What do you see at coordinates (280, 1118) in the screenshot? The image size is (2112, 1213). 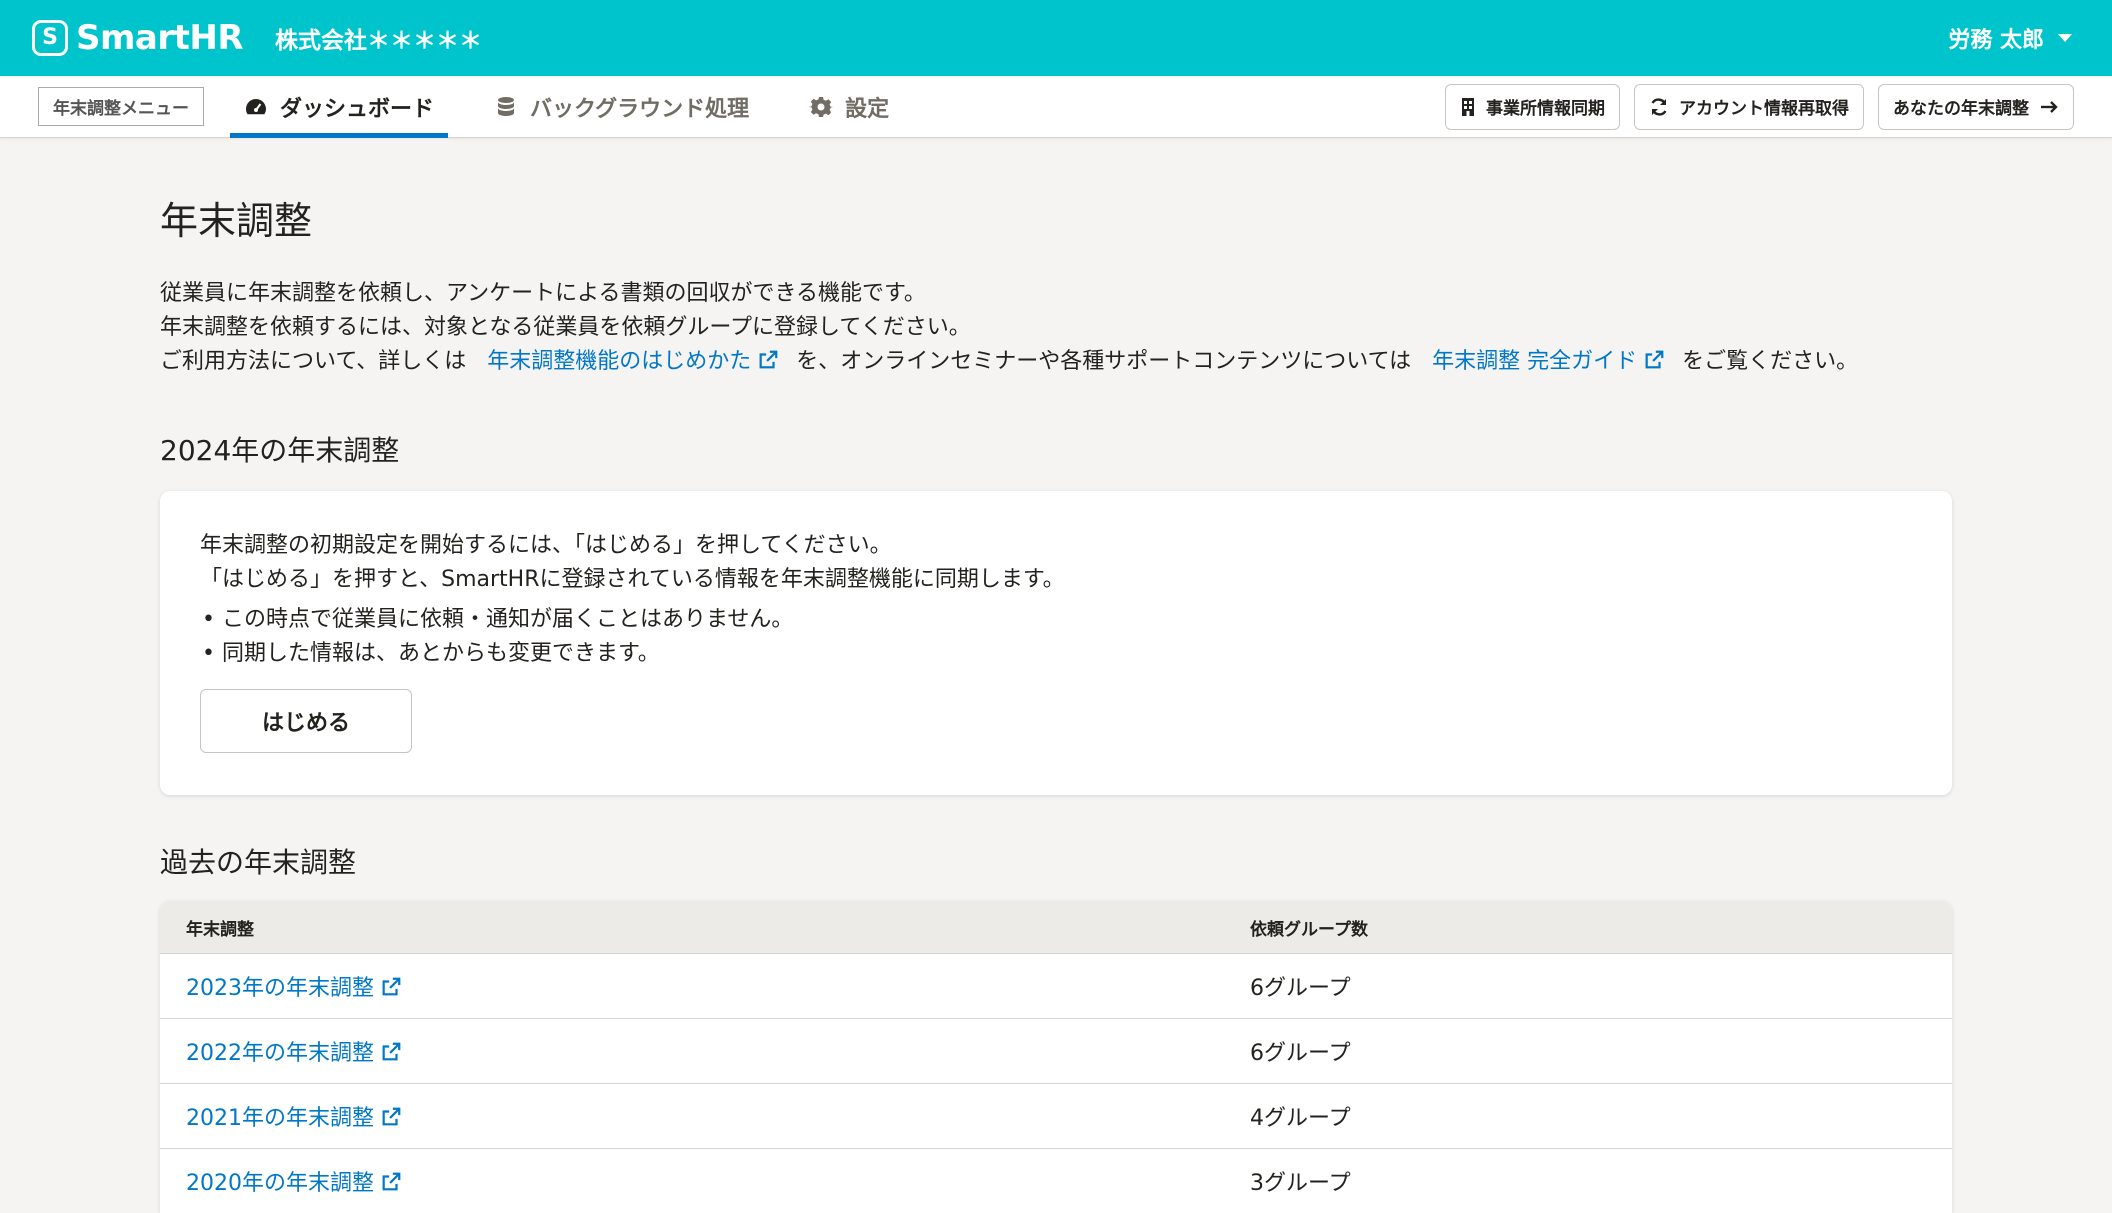 I see `link-text: 2021年の年末調整` at bounding box center [280, 1118].